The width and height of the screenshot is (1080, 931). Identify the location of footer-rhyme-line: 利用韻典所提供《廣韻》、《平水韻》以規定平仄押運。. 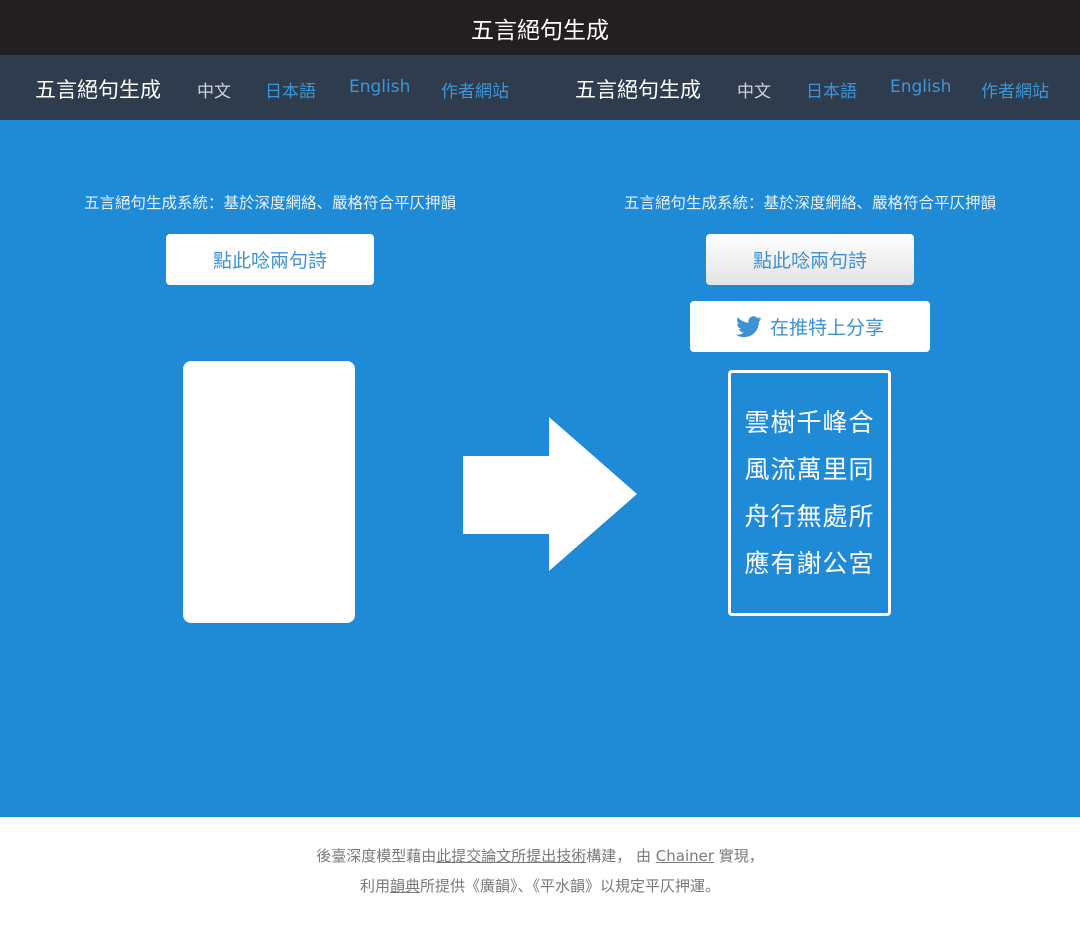
(540, 885).